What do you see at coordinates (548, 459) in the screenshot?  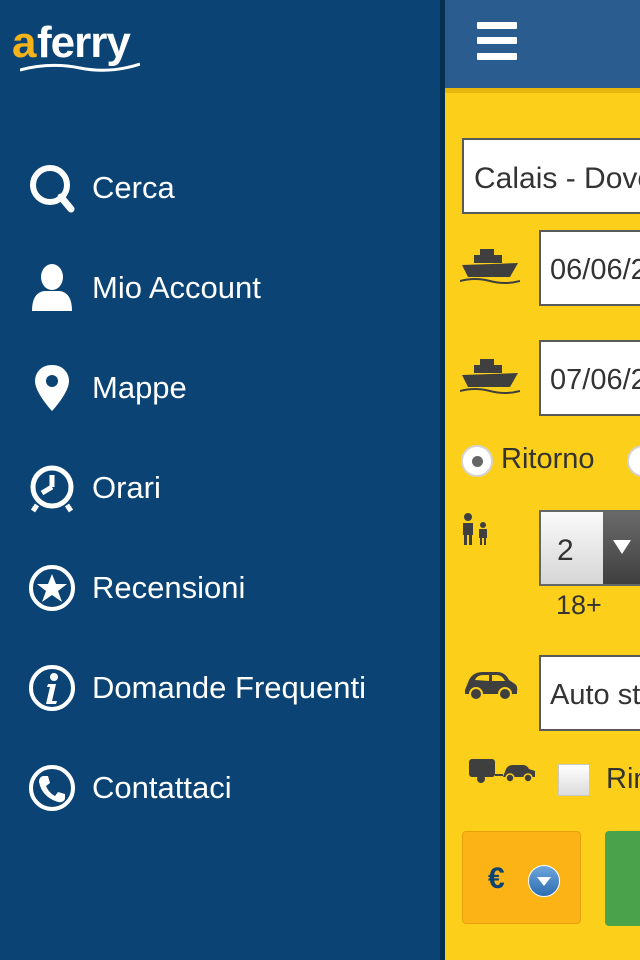 I see `return-radio-label: Ritorno` at bounding box center [548, 459].